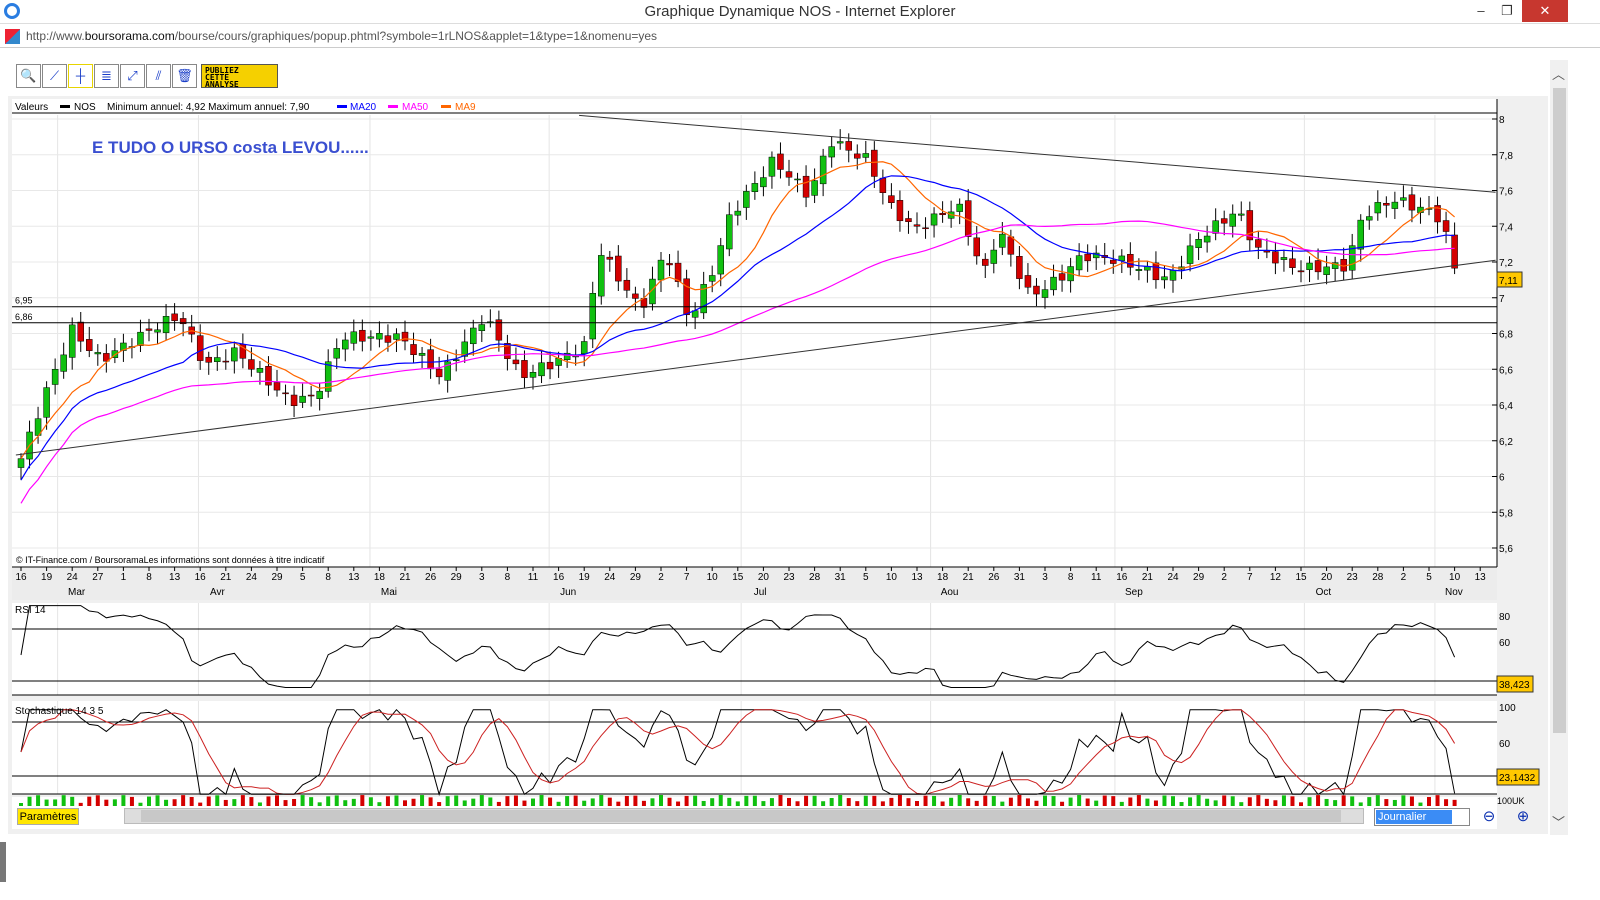 The height and width of the screenshot is (900, 1600). I want to click on x-tick-label: 26, so click(994, 577).